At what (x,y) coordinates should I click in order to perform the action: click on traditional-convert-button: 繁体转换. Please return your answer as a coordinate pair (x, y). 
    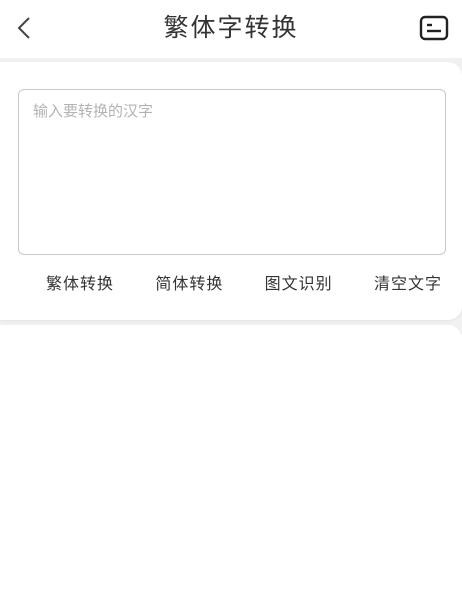
    Looking at the image, I should click on (80, 284).